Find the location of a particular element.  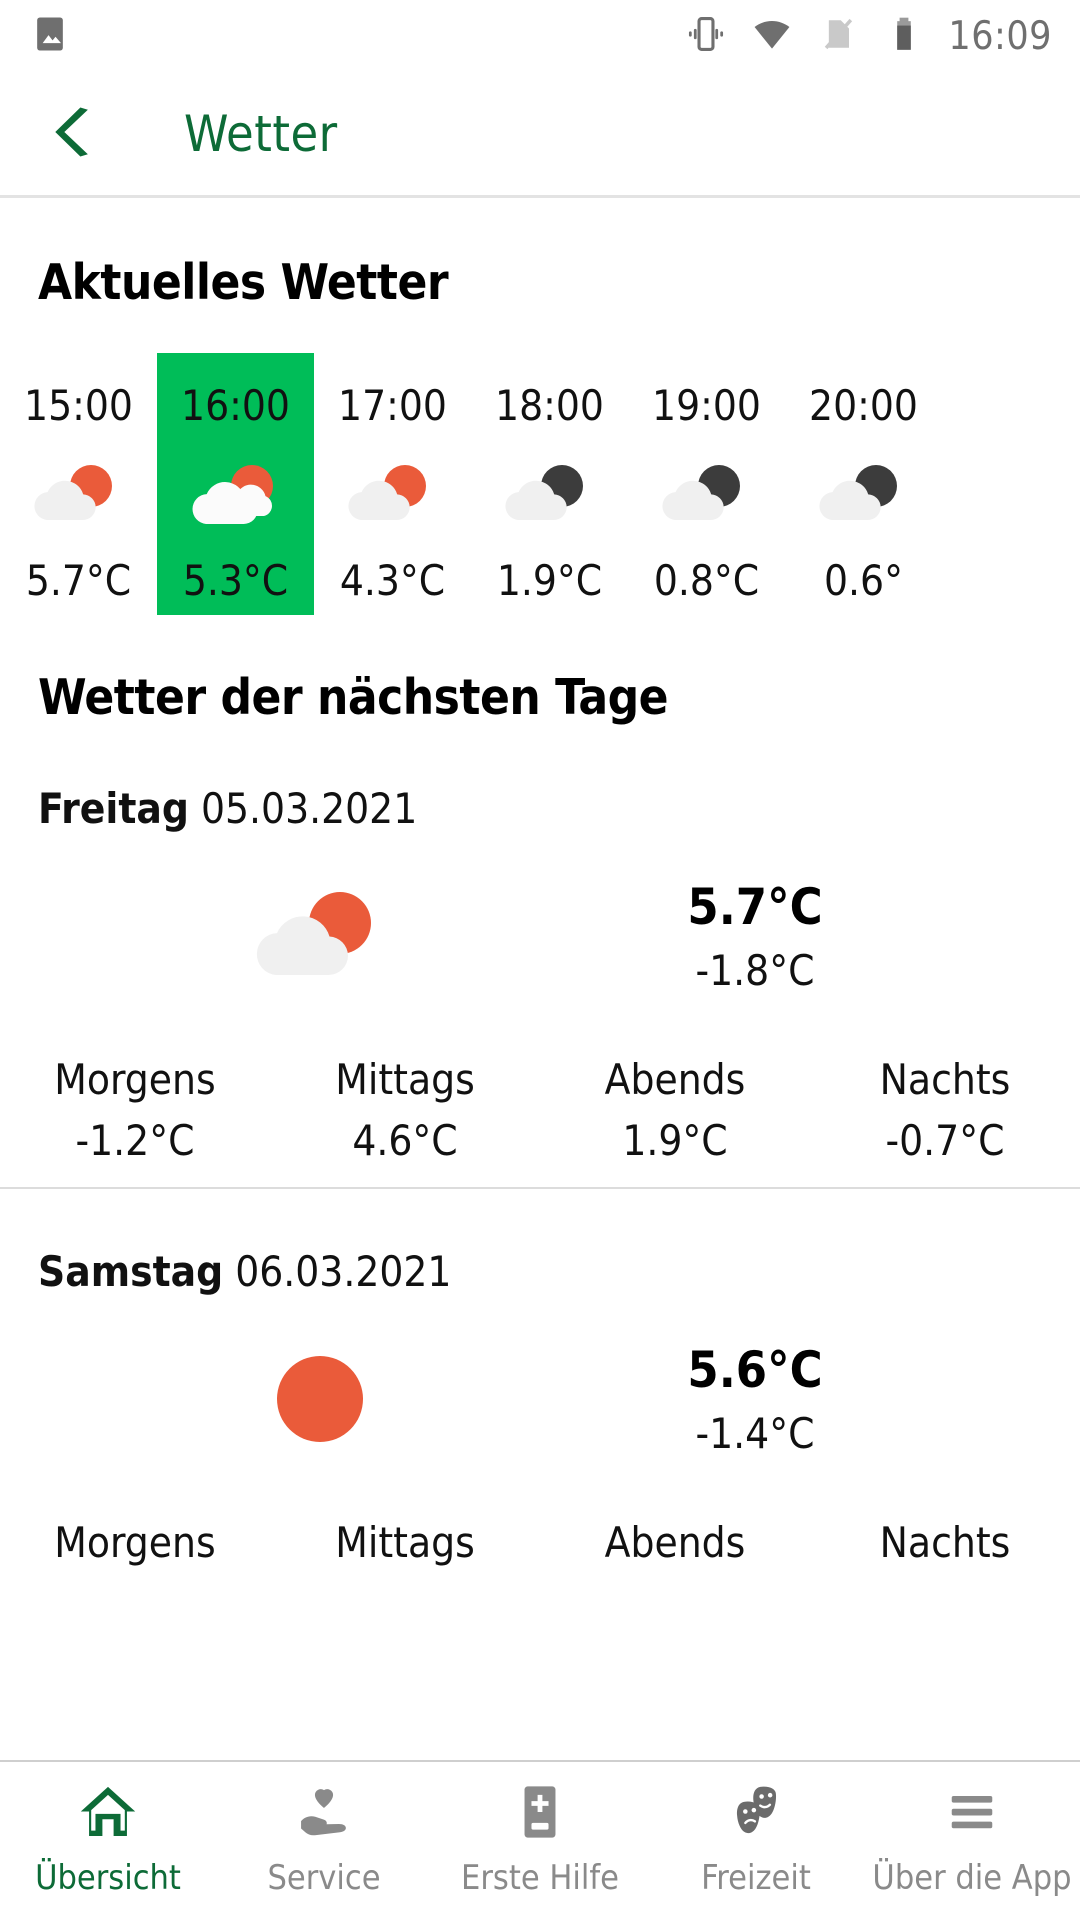

nav-item-service: Service is located at coordinates (324, 1837).